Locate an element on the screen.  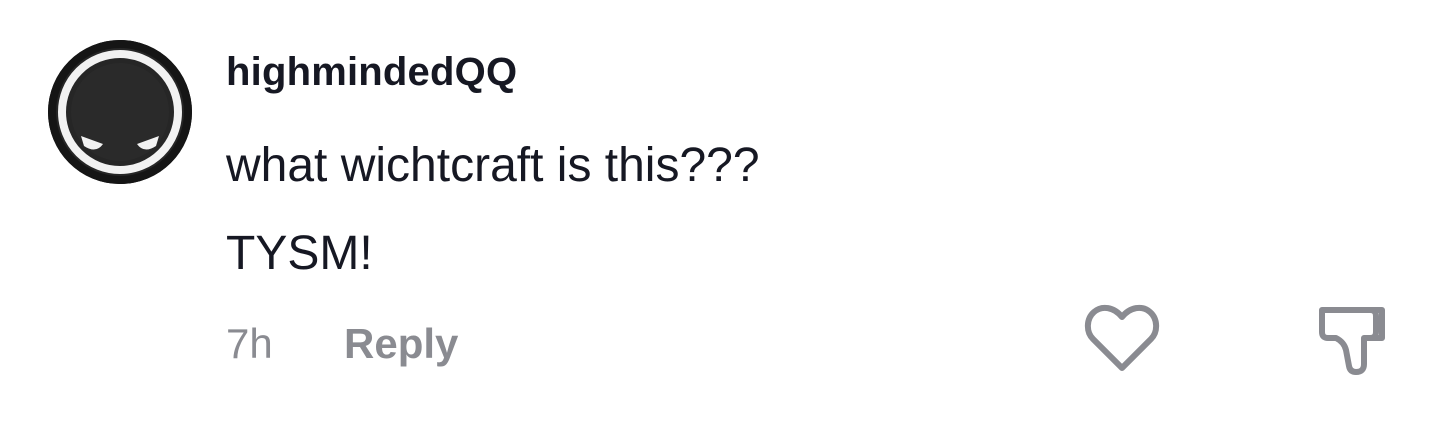
heart-outline-icon is located at coordinates (1122, 337).